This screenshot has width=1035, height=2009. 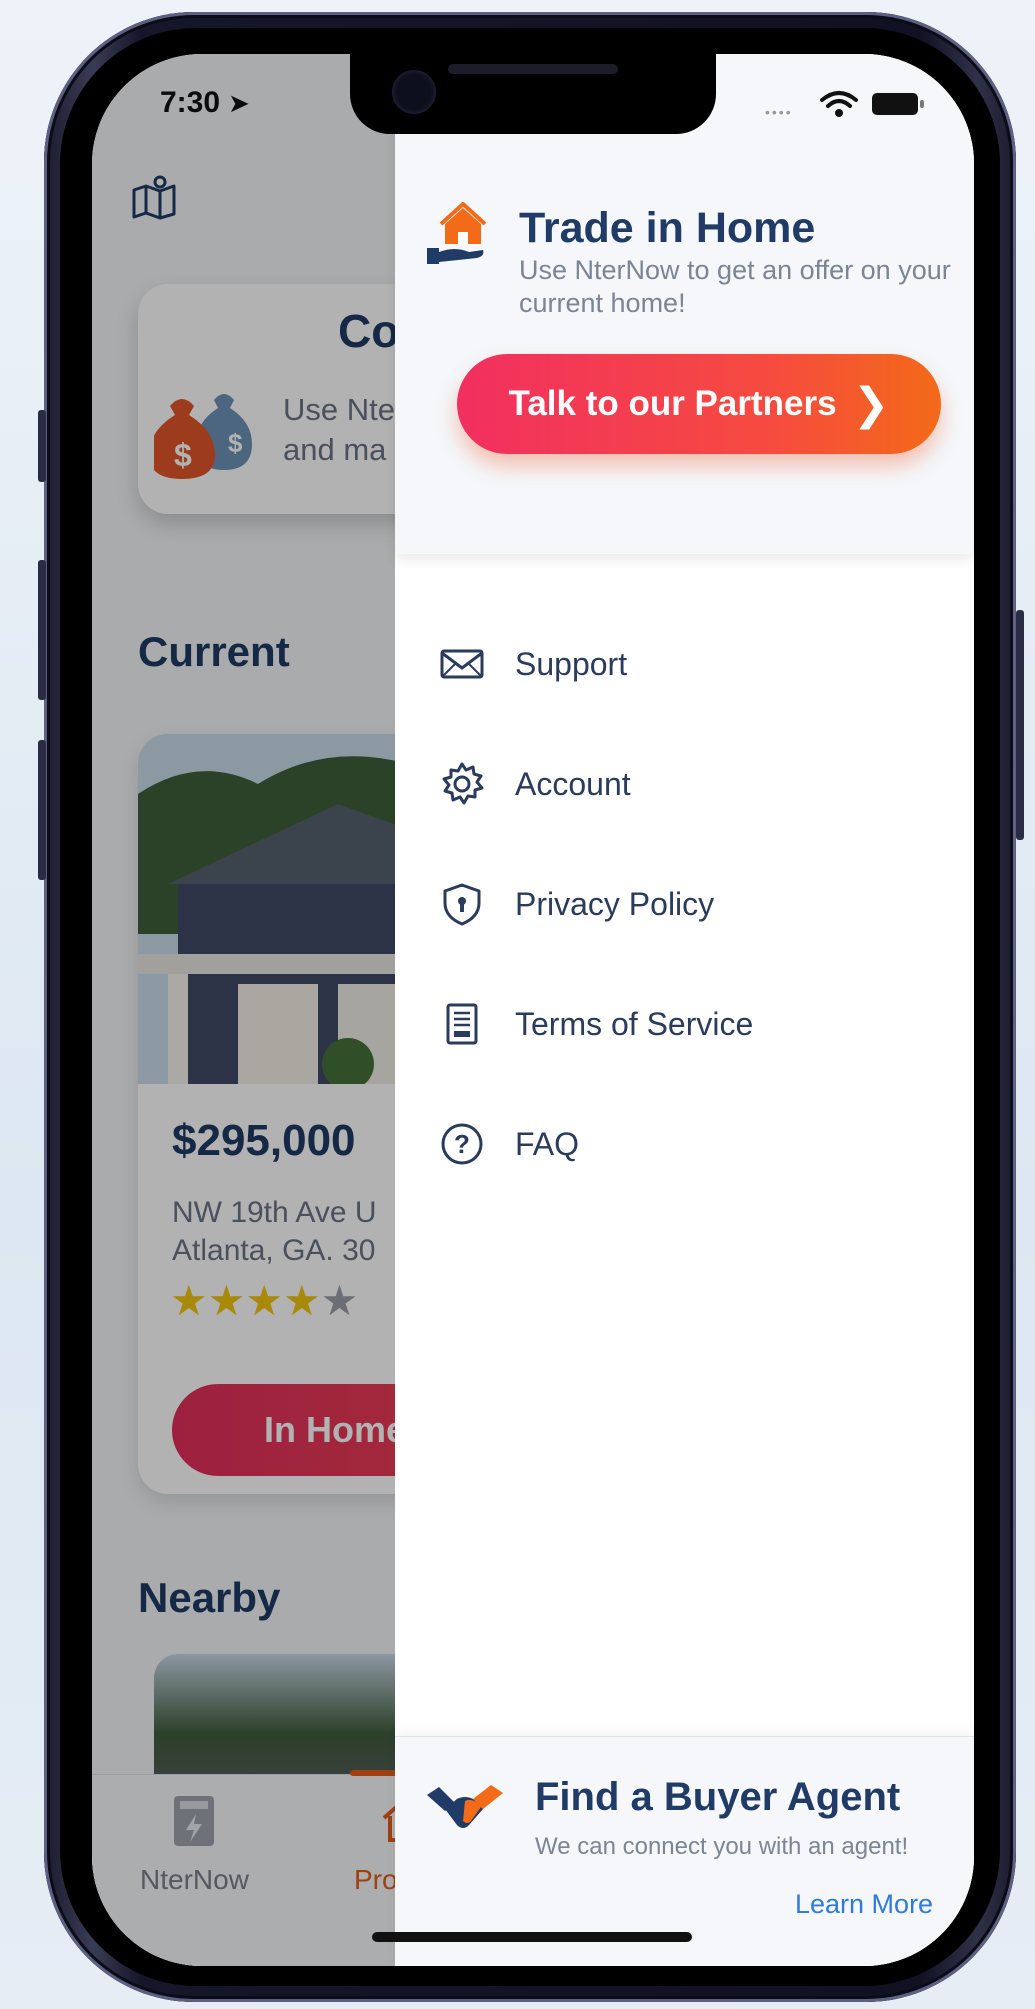 What do you see at coordinates (864, 1904) in the screenshot?
I see `learn-more-link: Learn More` at bounding box center [864, 1904].